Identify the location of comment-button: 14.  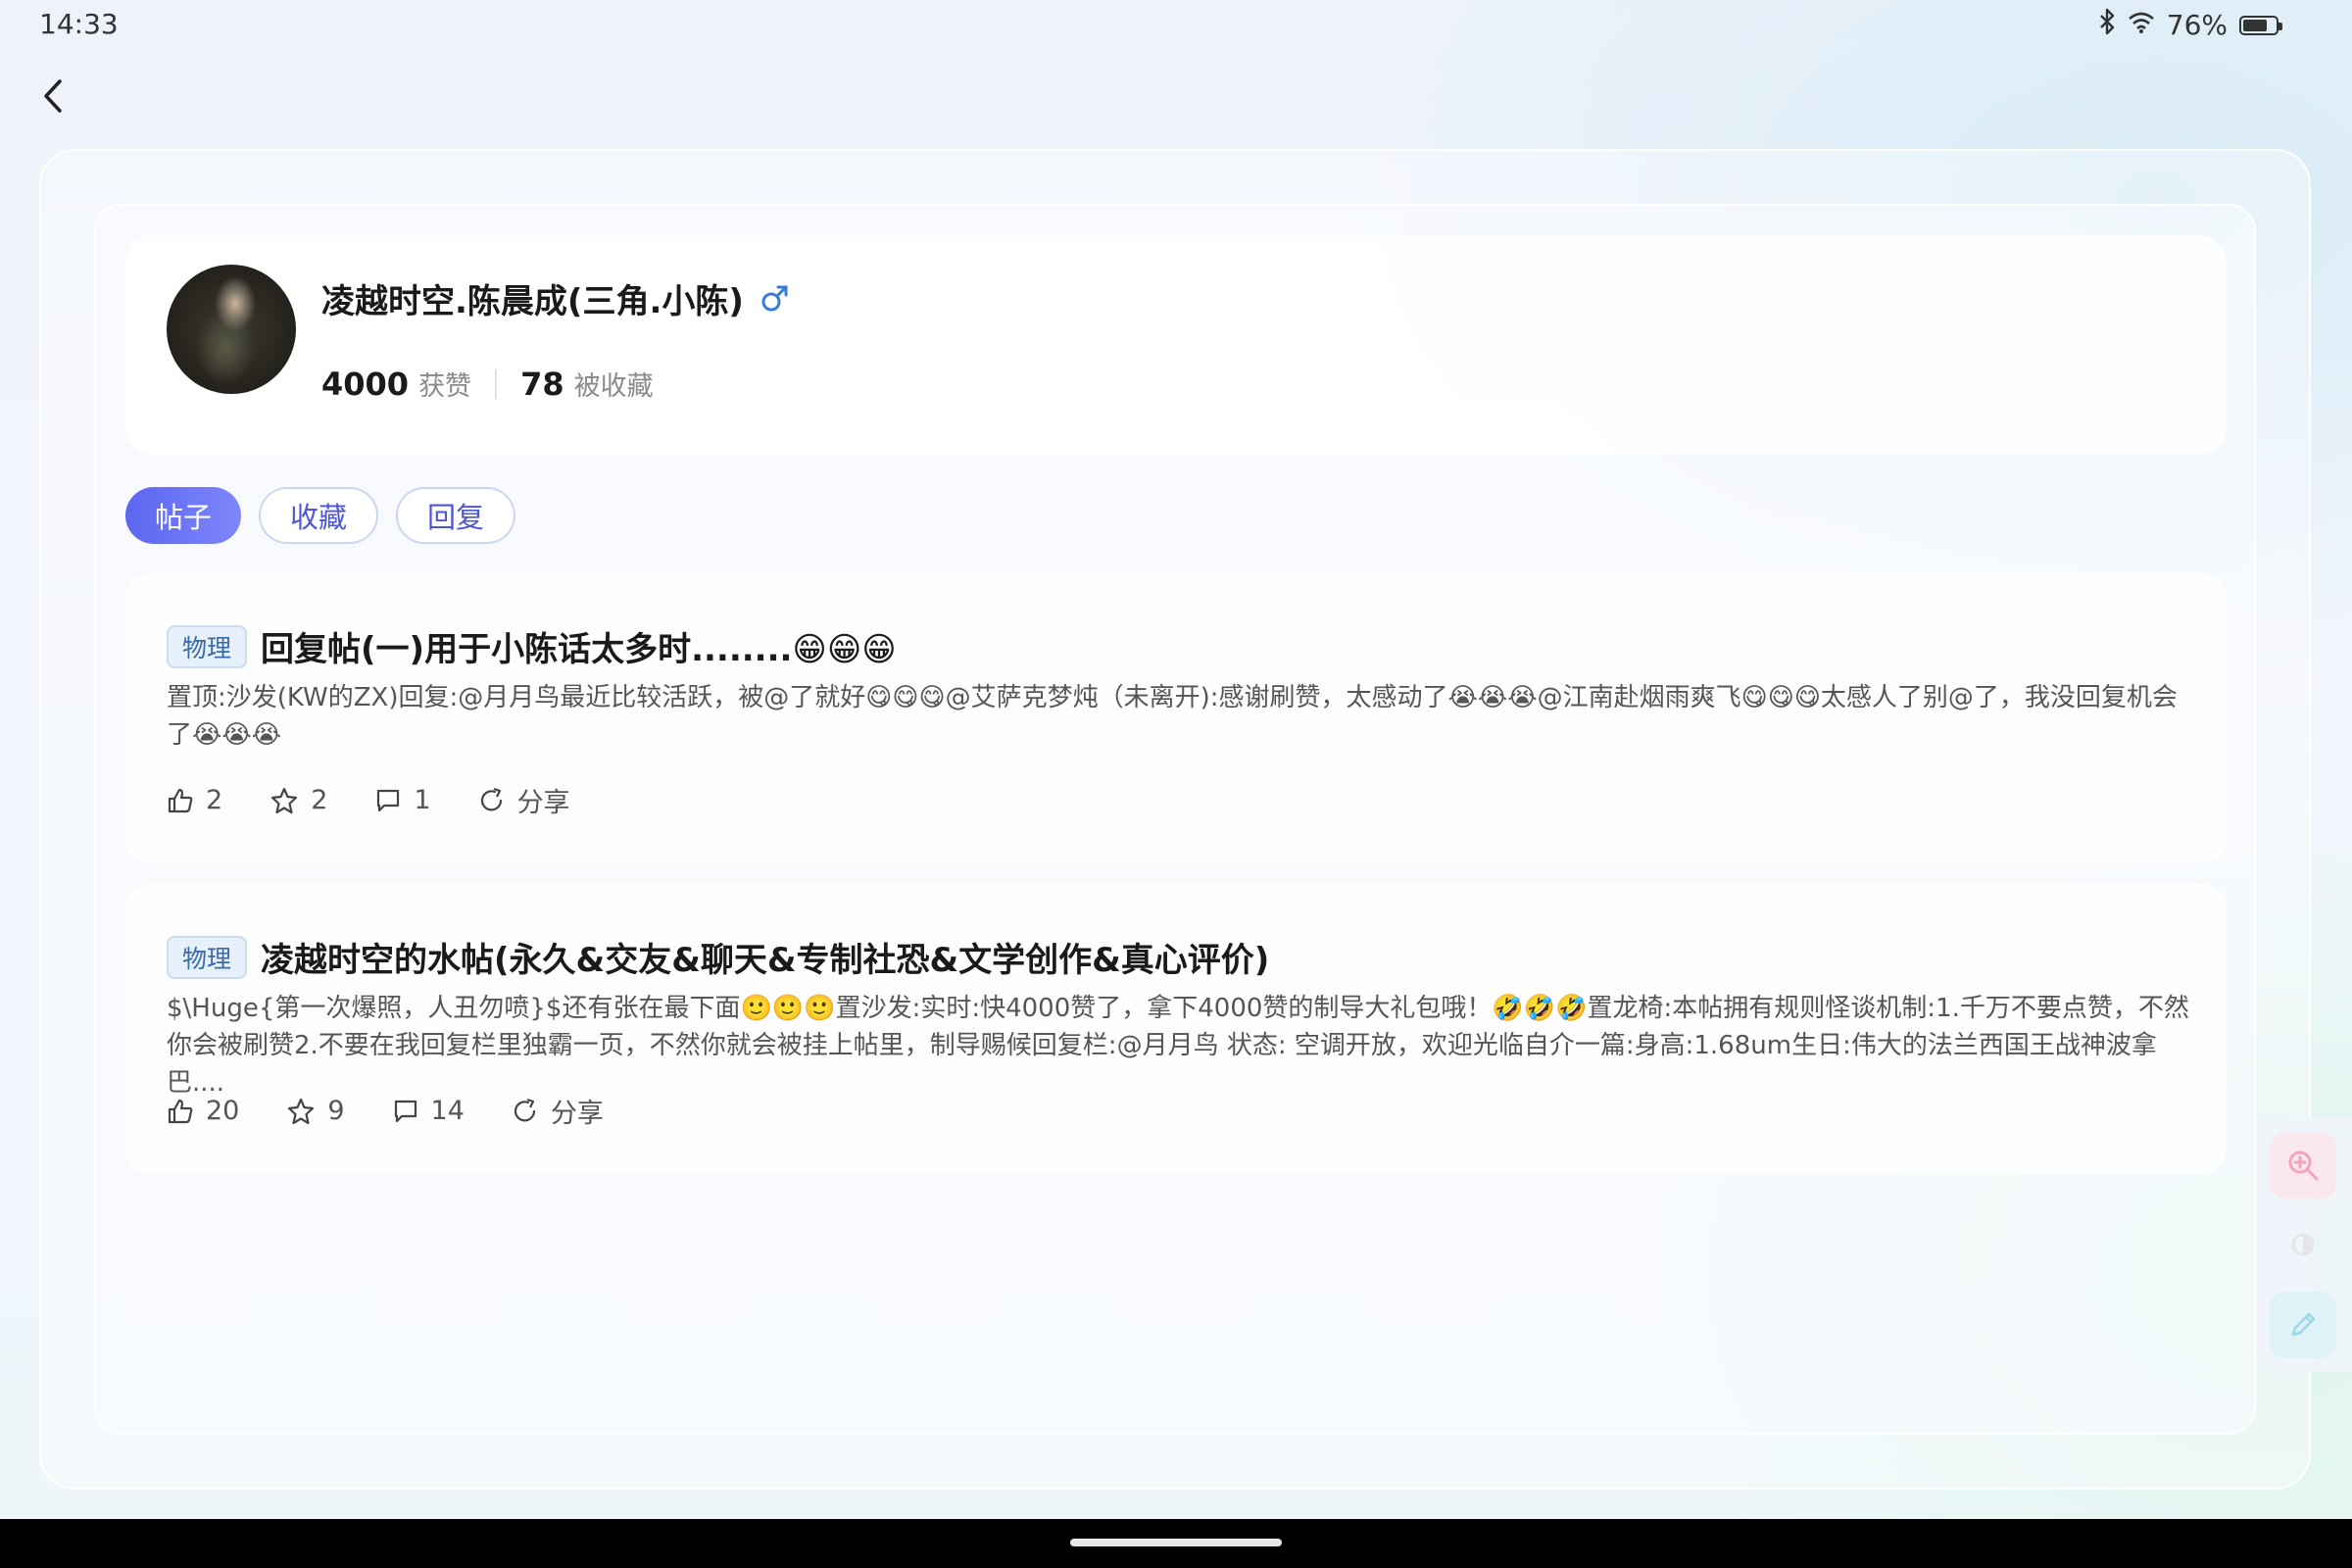
(428, 1111).